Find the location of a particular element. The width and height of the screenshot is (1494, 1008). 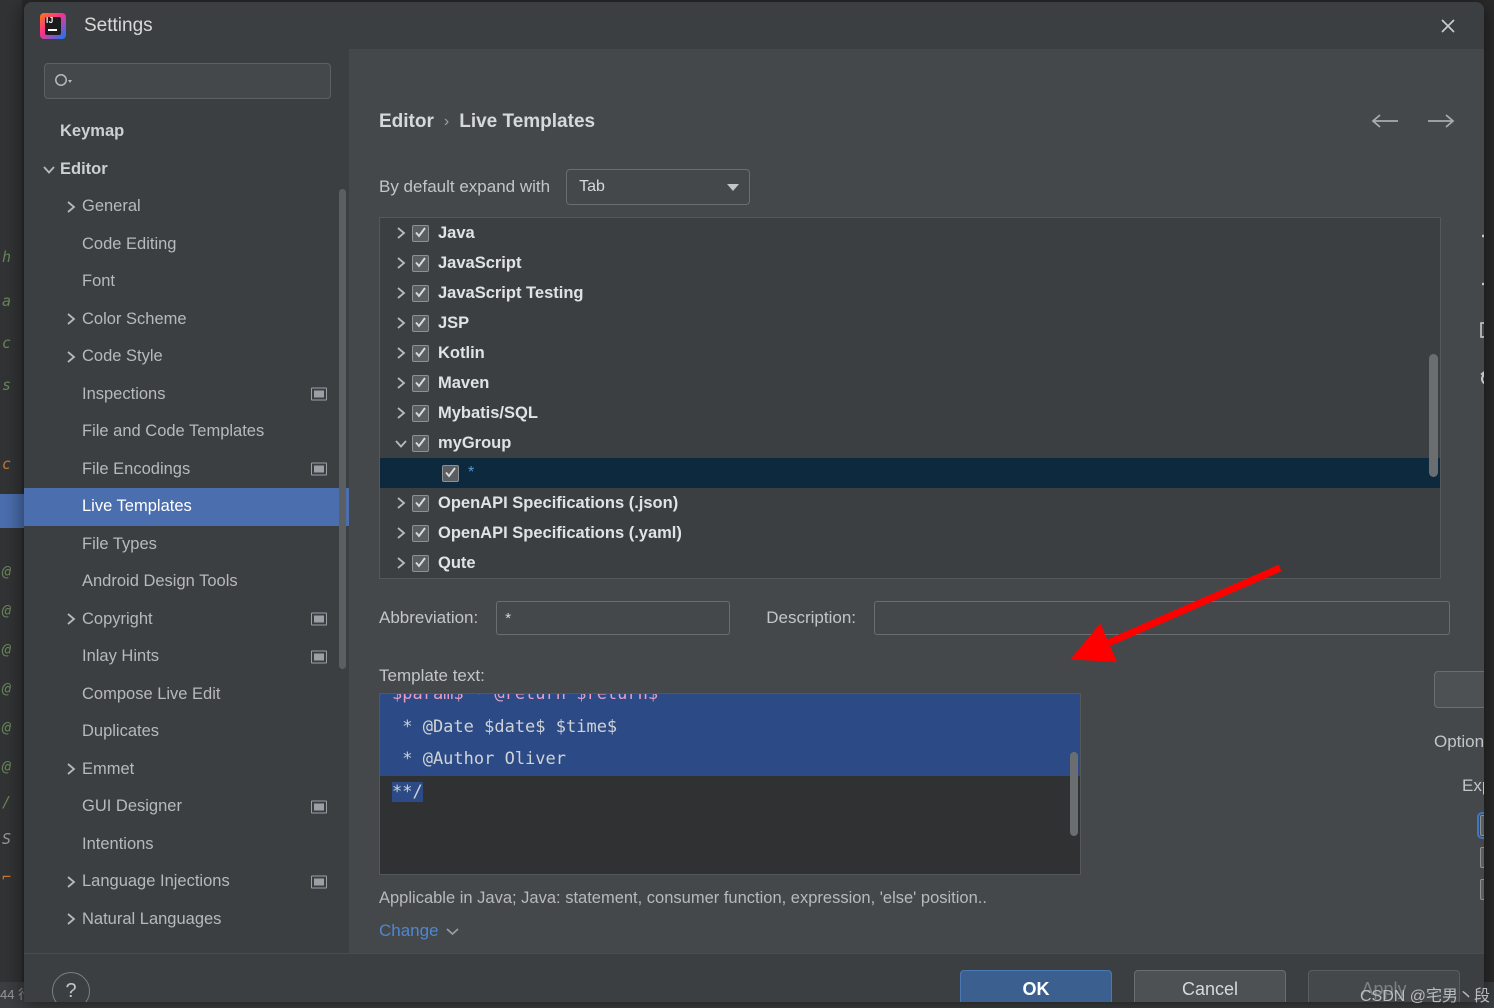

option-use-static-import-if-possible: Use static import if possible is located at coordinates (1459, 857).